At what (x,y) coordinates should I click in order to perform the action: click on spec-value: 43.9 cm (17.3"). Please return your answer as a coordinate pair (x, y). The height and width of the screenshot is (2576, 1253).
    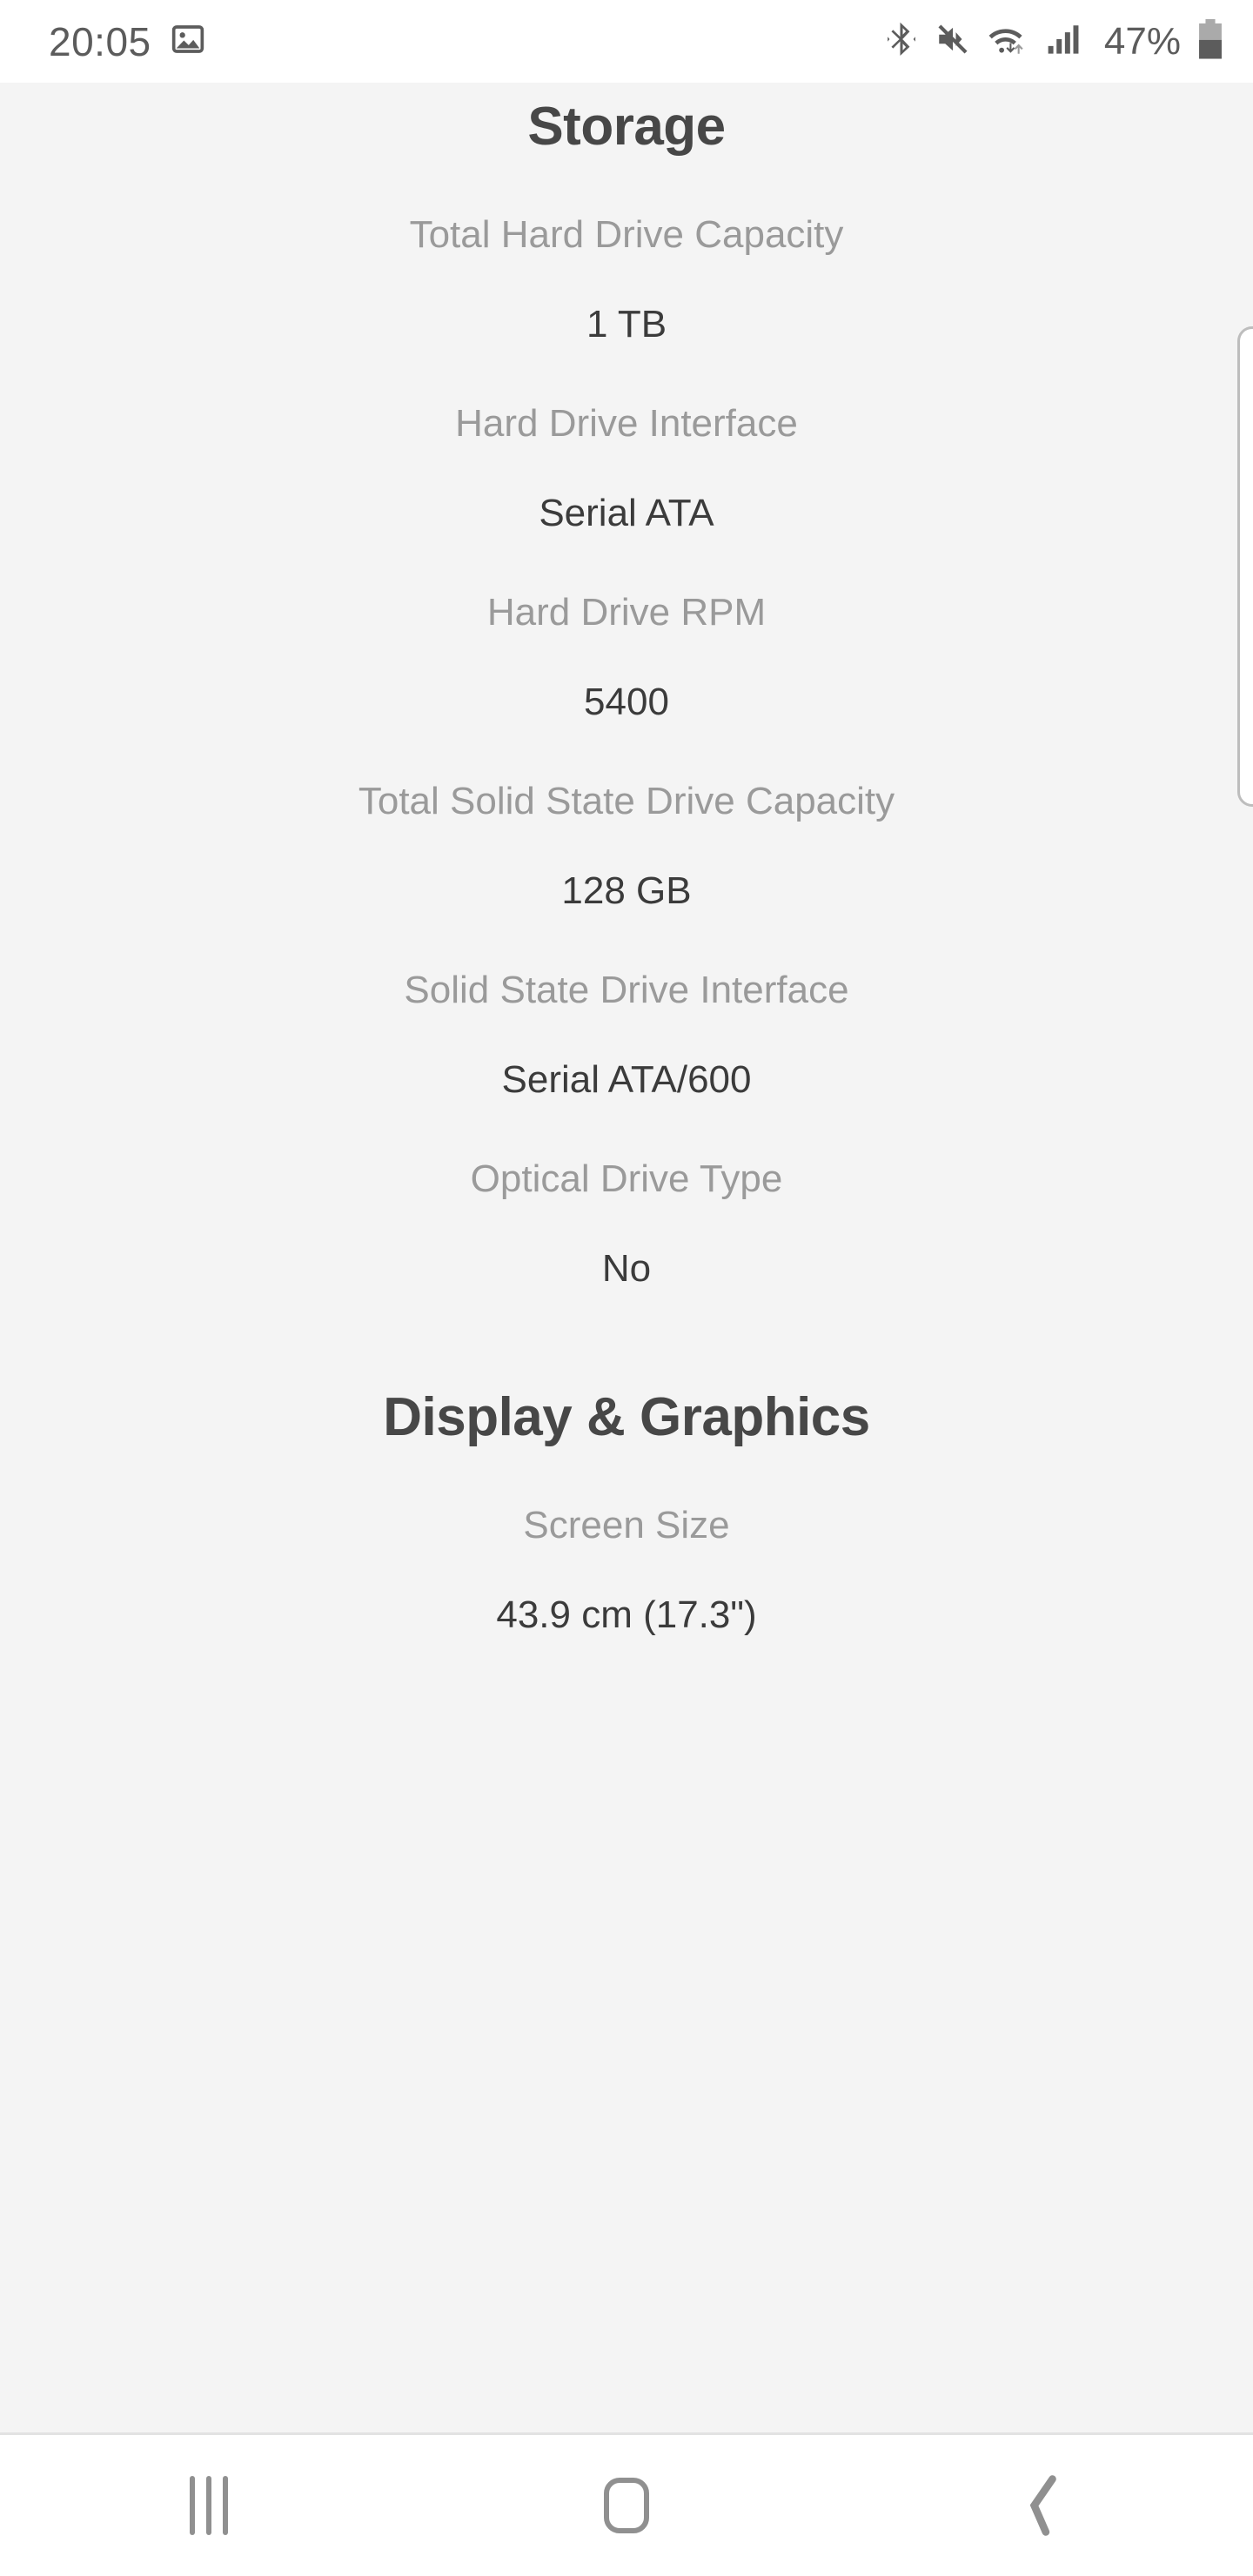
    Looking at the image, I should click on (626, 1614).